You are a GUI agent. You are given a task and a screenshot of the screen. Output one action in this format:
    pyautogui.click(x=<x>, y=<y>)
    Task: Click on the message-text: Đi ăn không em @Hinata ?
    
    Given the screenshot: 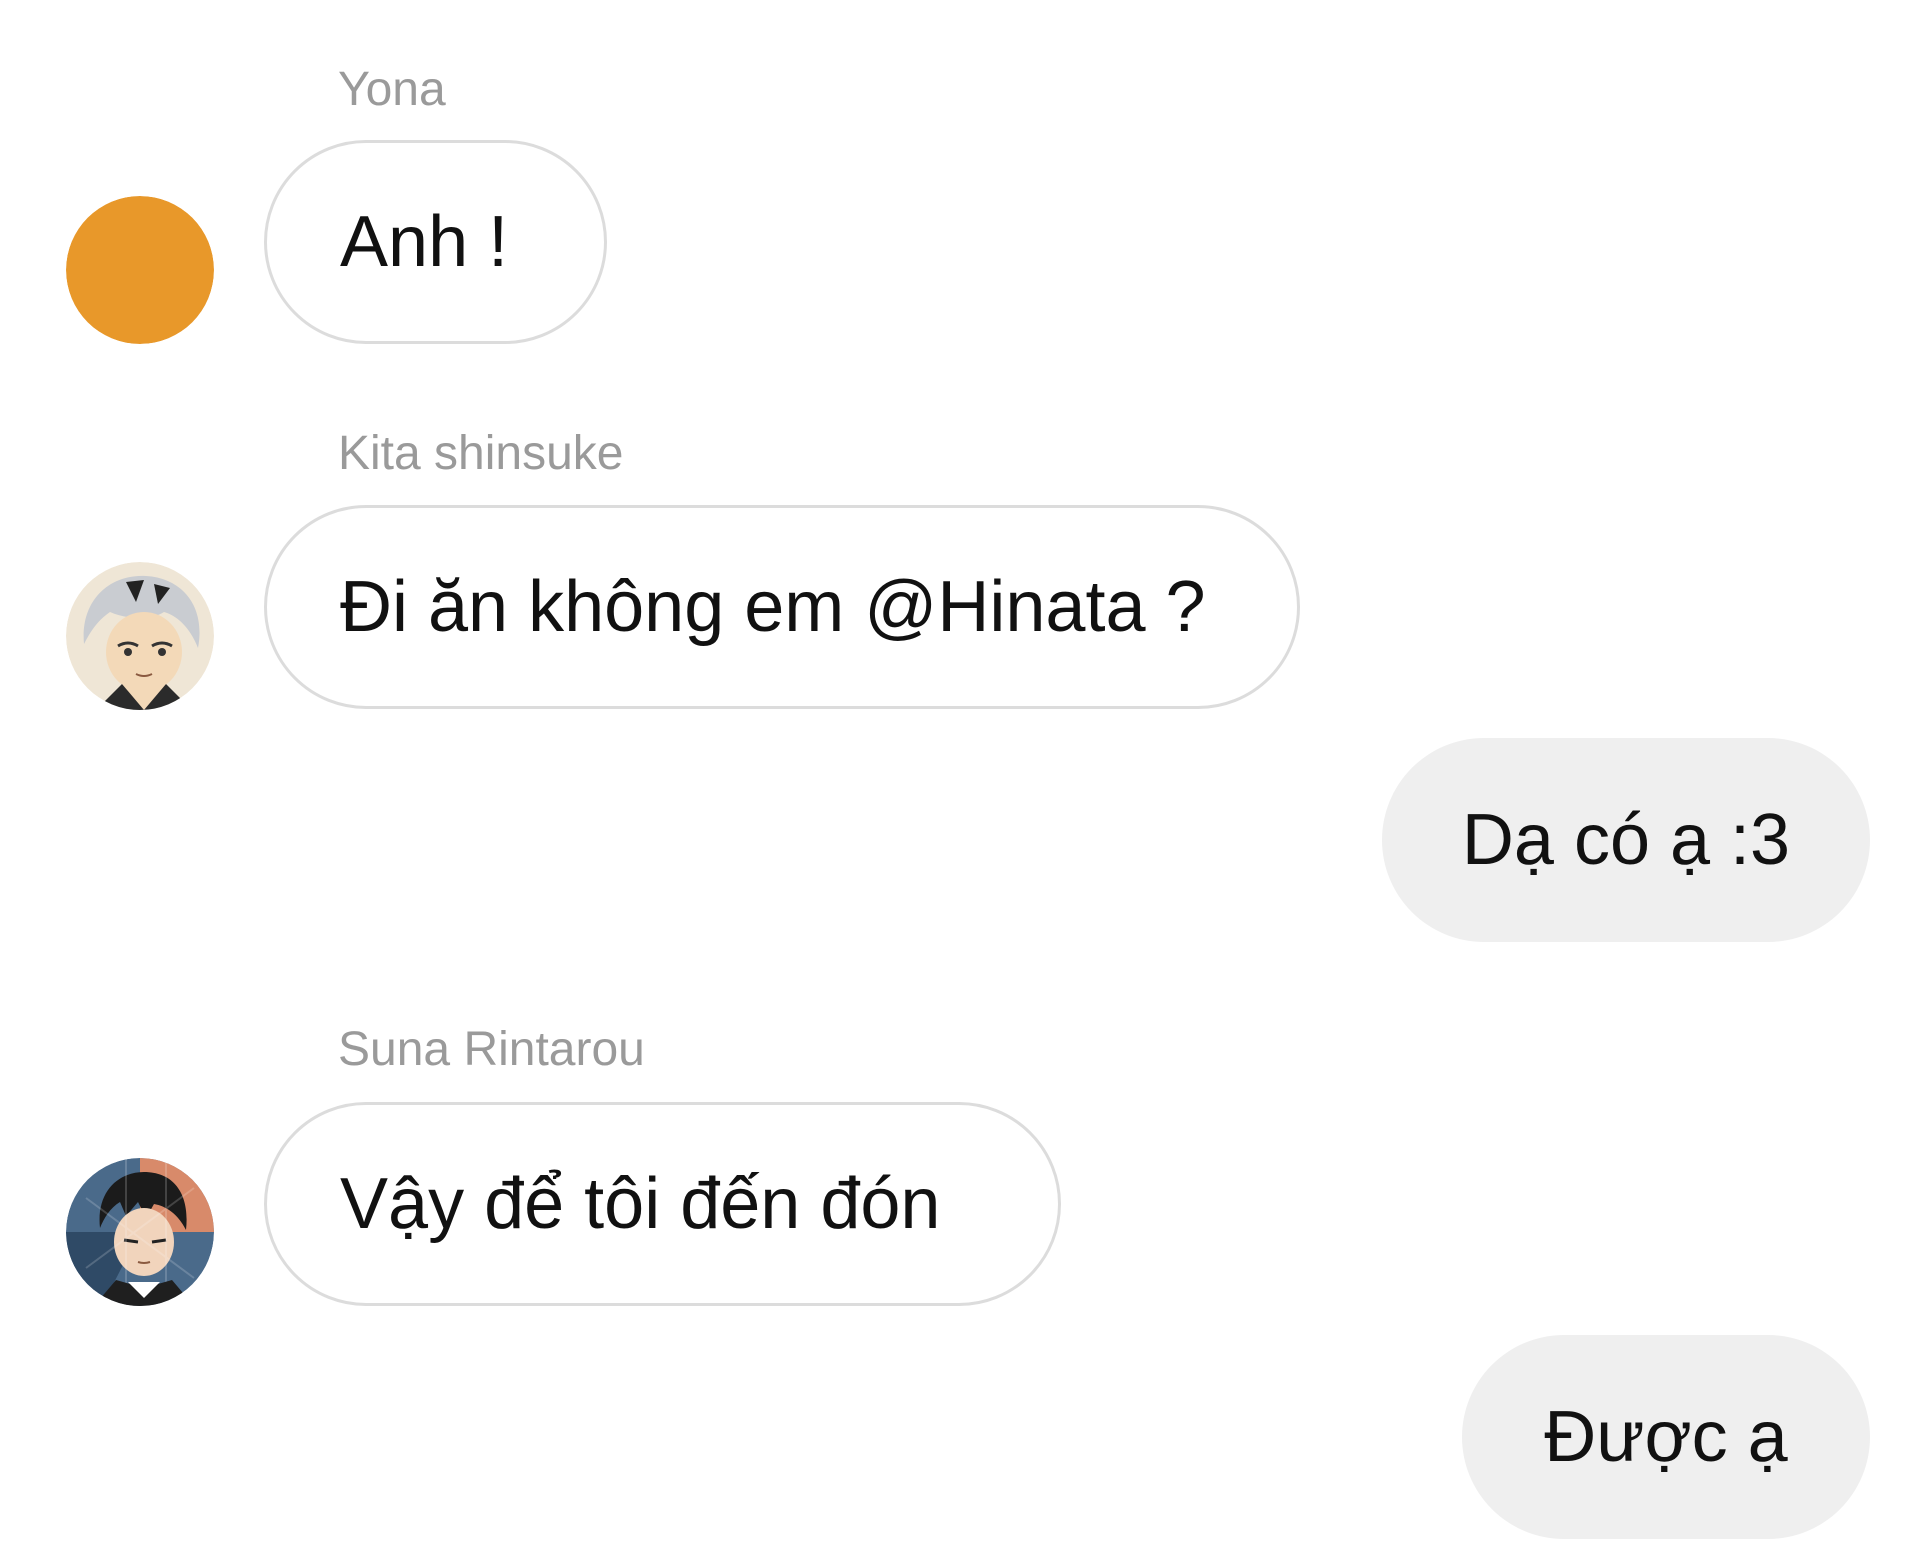 What is the action you would take?
    pyautogui.click(x=773, y=607)
    